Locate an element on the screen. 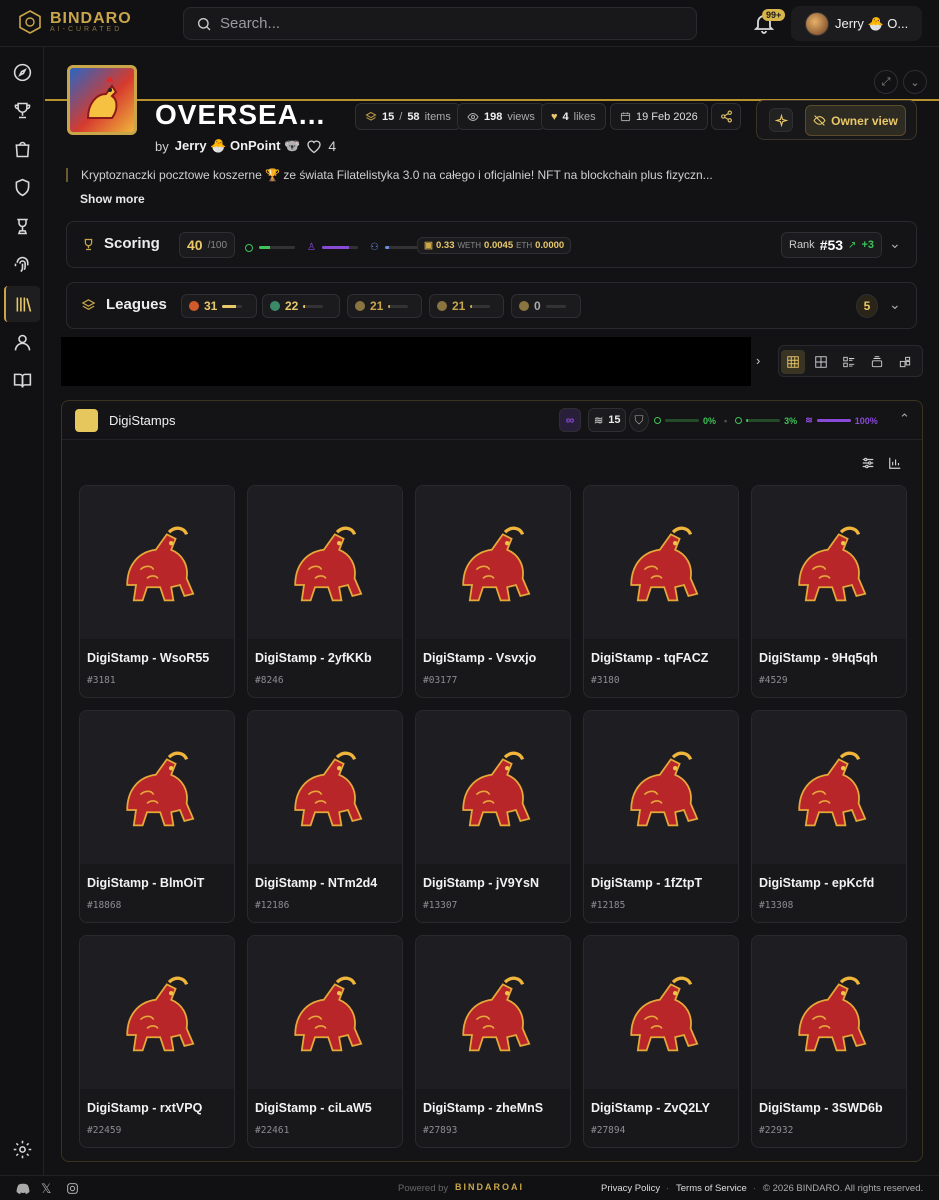  card-name: DigiStamp - 2yfKKb is located at coordinates (313, 658).